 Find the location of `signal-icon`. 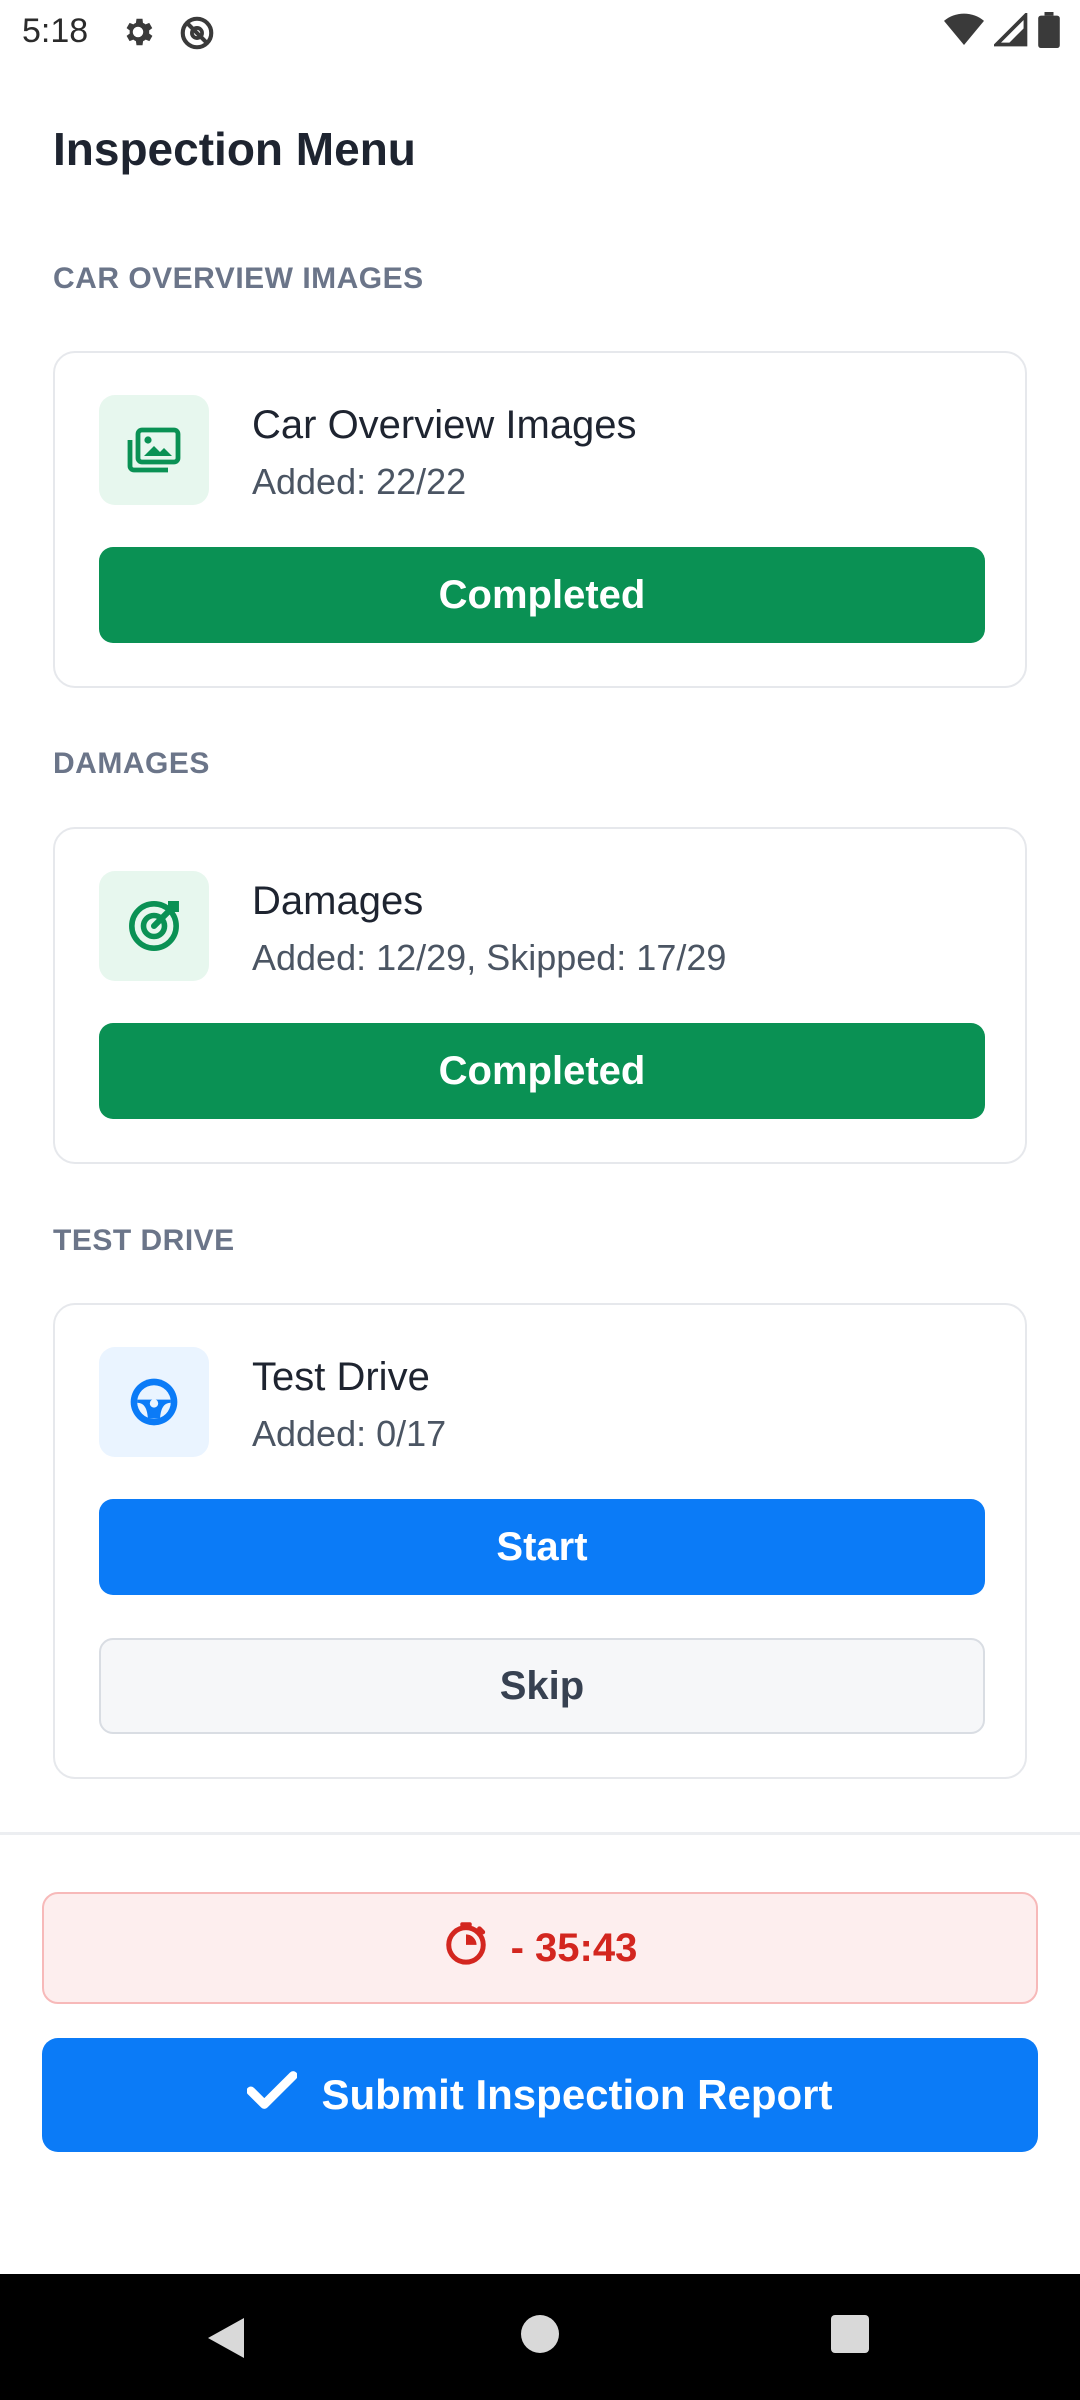

signal-icon is located at coordinates (1010, 31).